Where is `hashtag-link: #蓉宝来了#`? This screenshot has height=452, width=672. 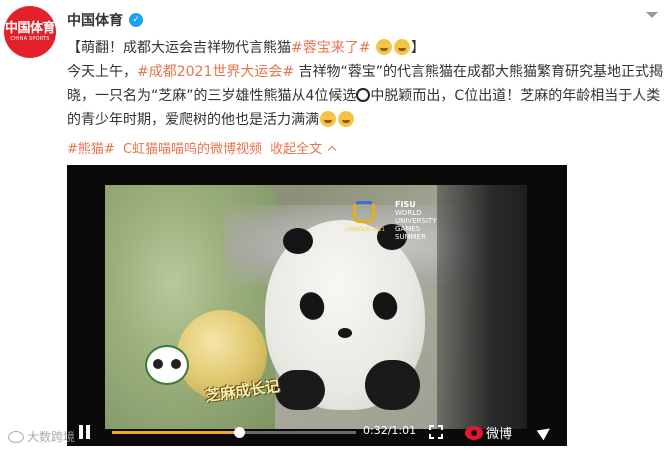
hashtag-link: #蓉宝来了# is located at coordinates (330, 48).